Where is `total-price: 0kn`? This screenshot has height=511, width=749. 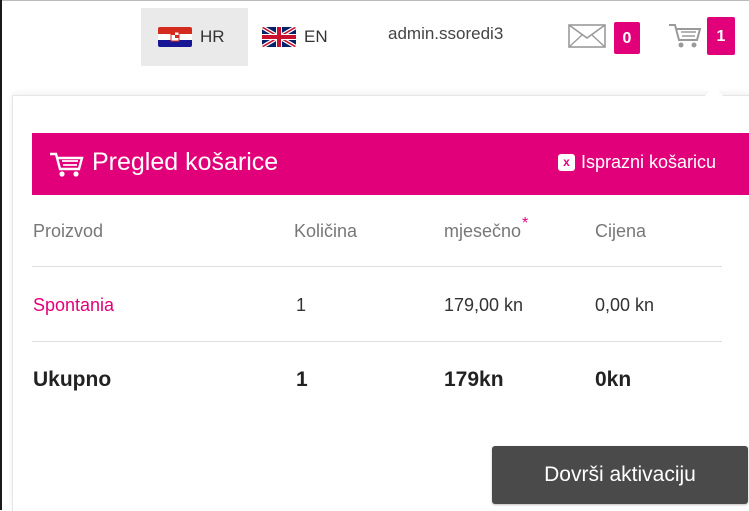
total-price: 0kn is located at coordinates (613, 379).